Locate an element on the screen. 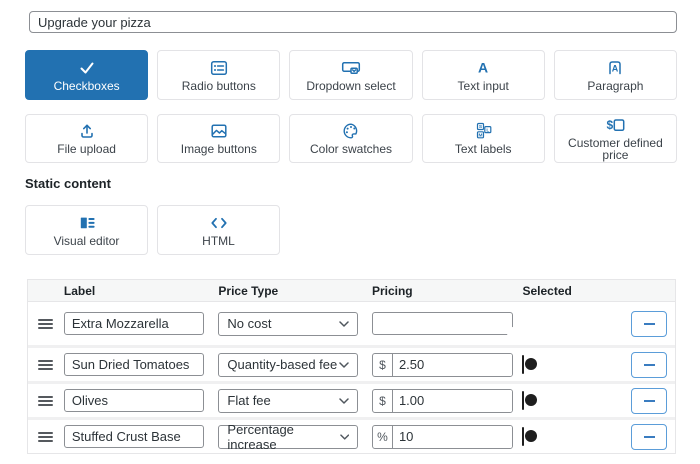 The image size is (700, 464). option-row: Flat fee $ is located at coordinates (351, 399).